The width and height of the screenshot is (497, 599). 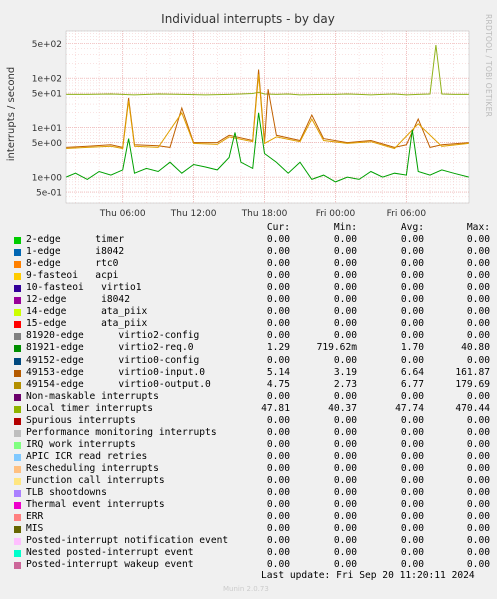 I want to click on legend-row: 14-edge ata_piix 0.00 0.00 0.00 0.00, so click(x=252, y=312).